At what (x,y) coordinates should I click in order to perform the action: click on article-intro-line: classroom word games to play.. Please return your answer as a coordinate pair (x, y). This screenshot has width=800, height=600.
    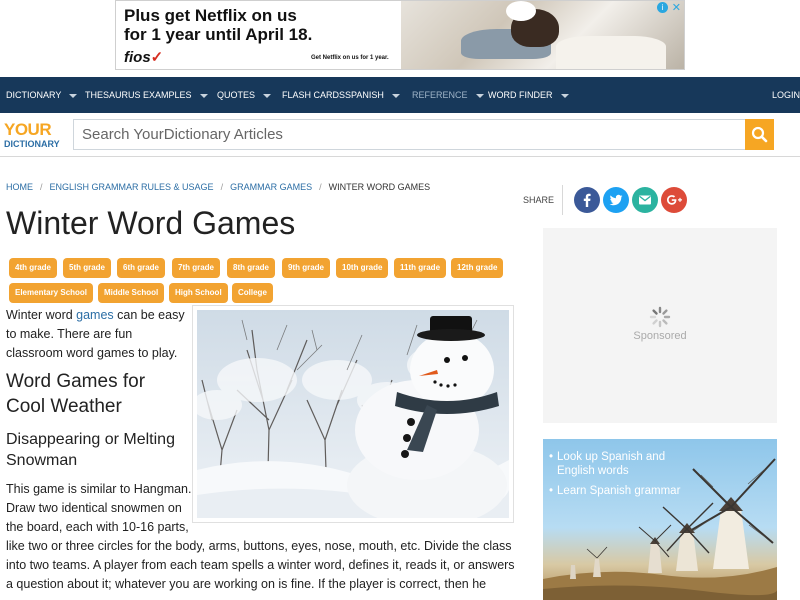
    Looking at the image, I should click on (92, 353).